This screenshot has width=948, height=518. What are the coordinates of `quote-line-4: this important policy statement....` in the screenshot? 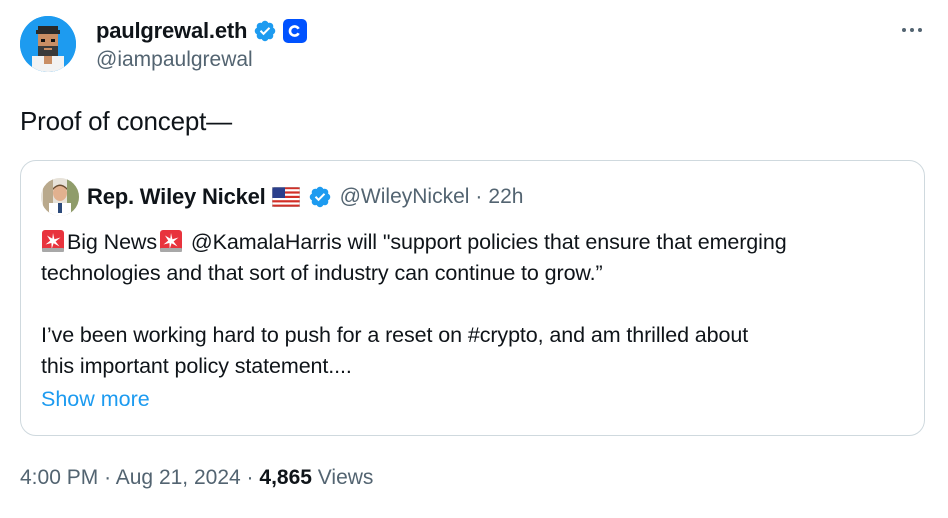 It's located at (196, 366).